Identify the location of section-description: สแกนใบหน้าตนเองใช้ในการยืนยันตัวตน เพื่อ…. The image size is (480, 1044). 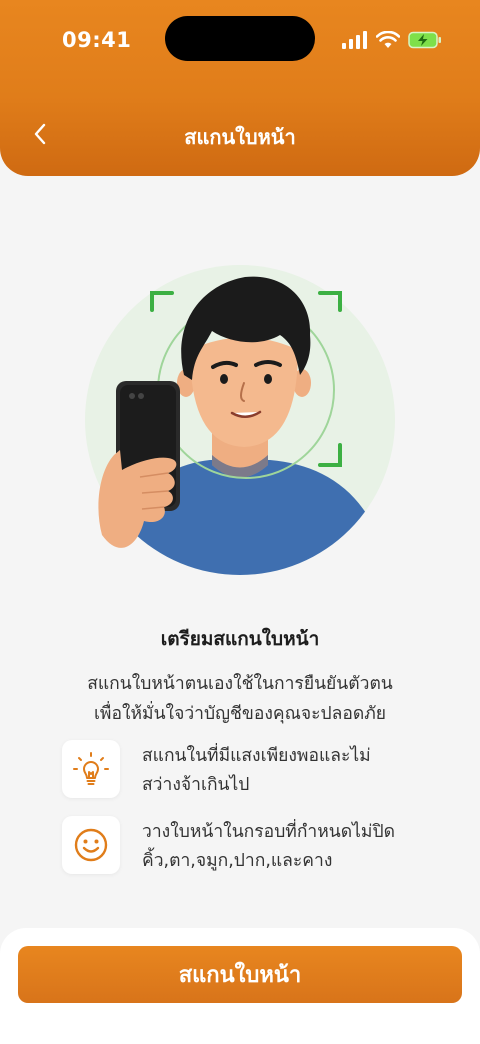
(240, 699).